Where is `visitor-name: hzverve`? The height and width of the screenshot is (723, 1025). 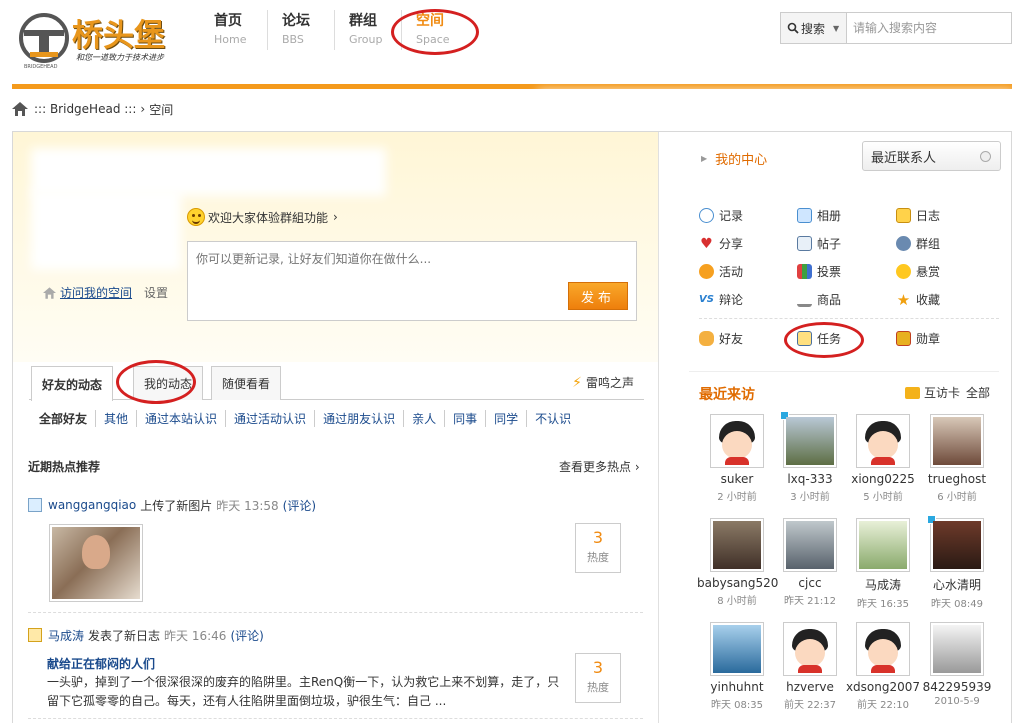
visitor-name: hzverve is located at coordinates (810, 687).